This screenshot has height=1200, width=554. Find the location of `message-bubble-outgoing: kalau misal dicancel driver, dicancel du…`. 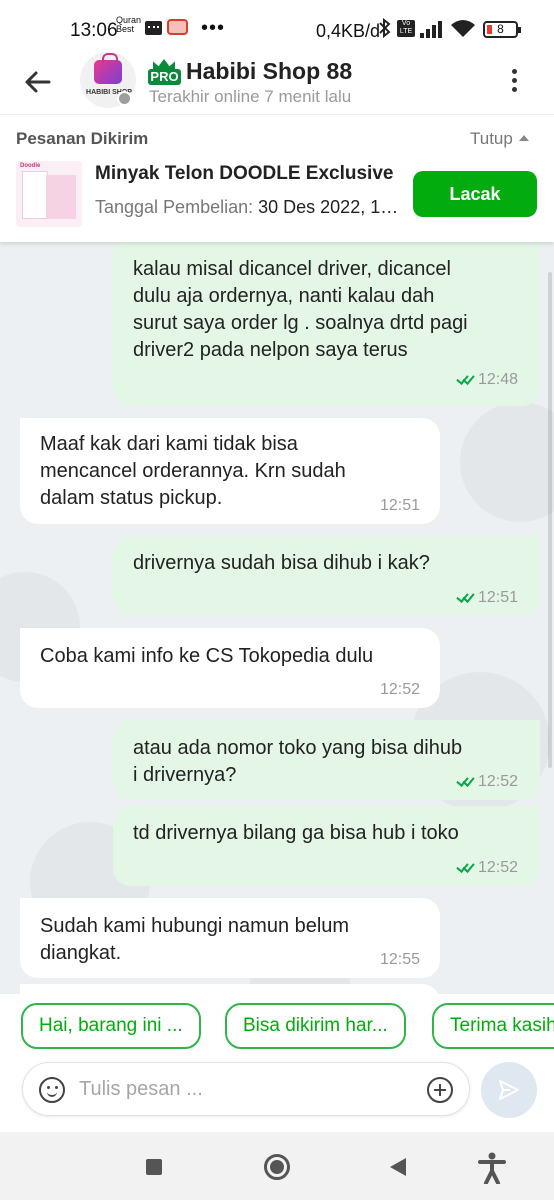

message-bubble-outgoing: kalau misal dicancel driver, dicancel du… is located at coordinates (326, 324).